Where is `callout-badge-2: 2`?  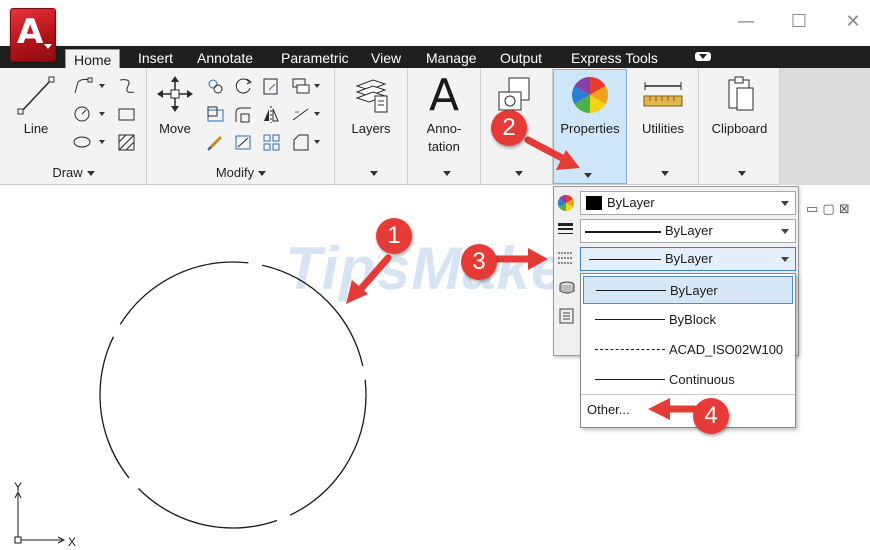
callout-badge-2: 2 is located at coordinates (509, 128).